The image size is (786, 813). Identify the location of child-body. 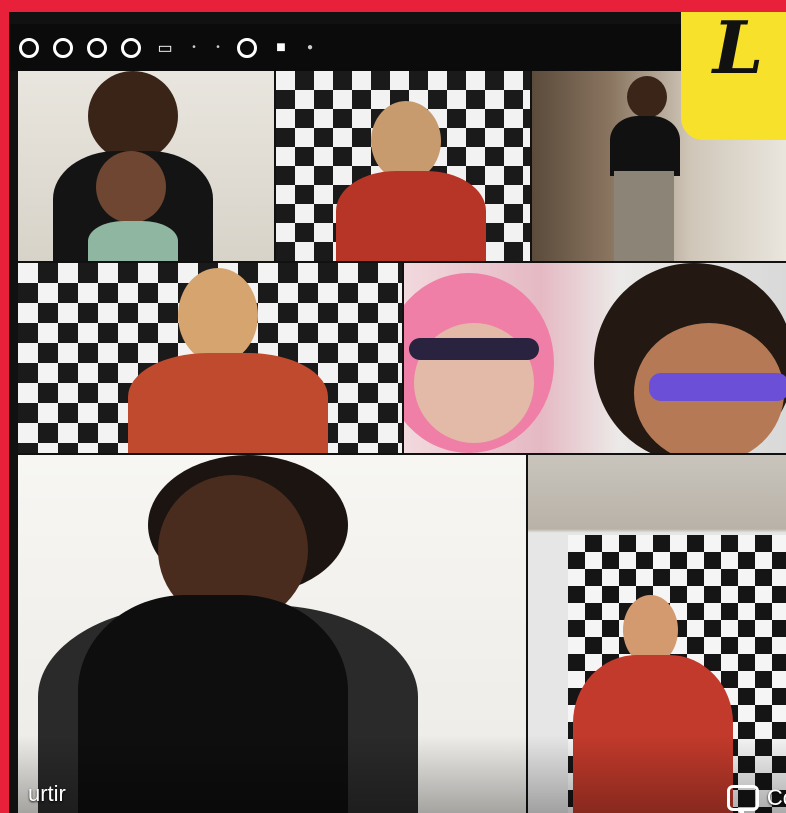
(133, 241).